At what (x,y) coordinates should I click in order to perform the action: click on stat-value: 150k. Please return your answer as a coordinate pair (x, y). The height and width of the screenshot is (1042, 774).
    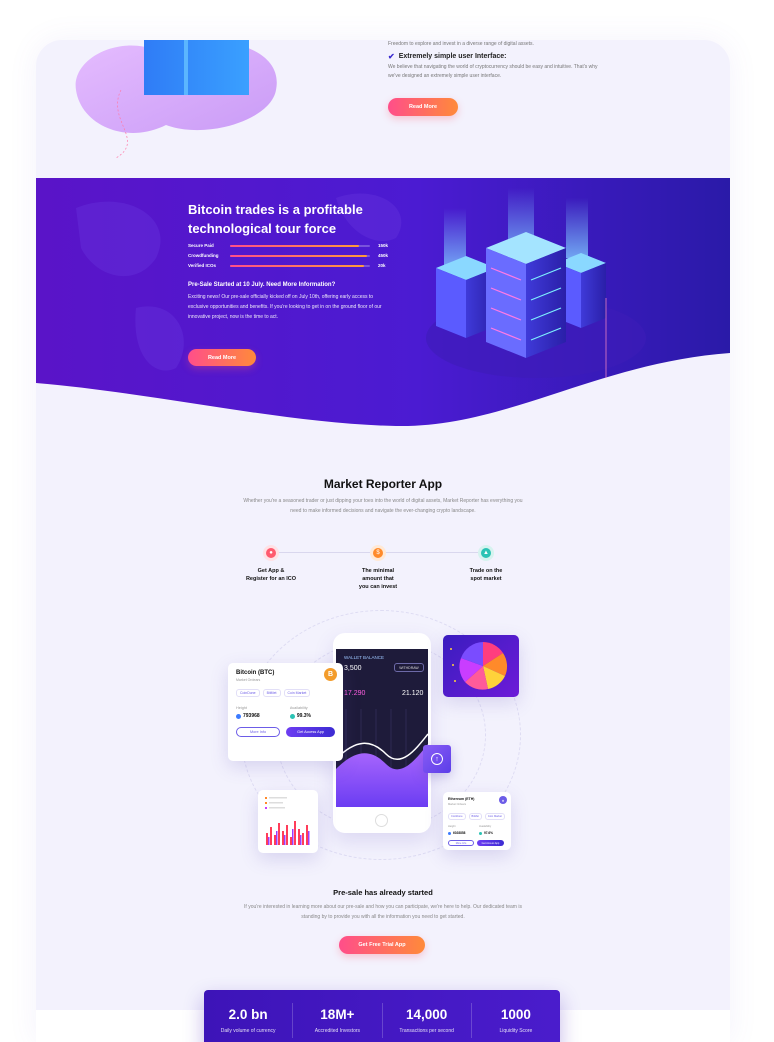
    Looking at the image, I should click on (382, 245).